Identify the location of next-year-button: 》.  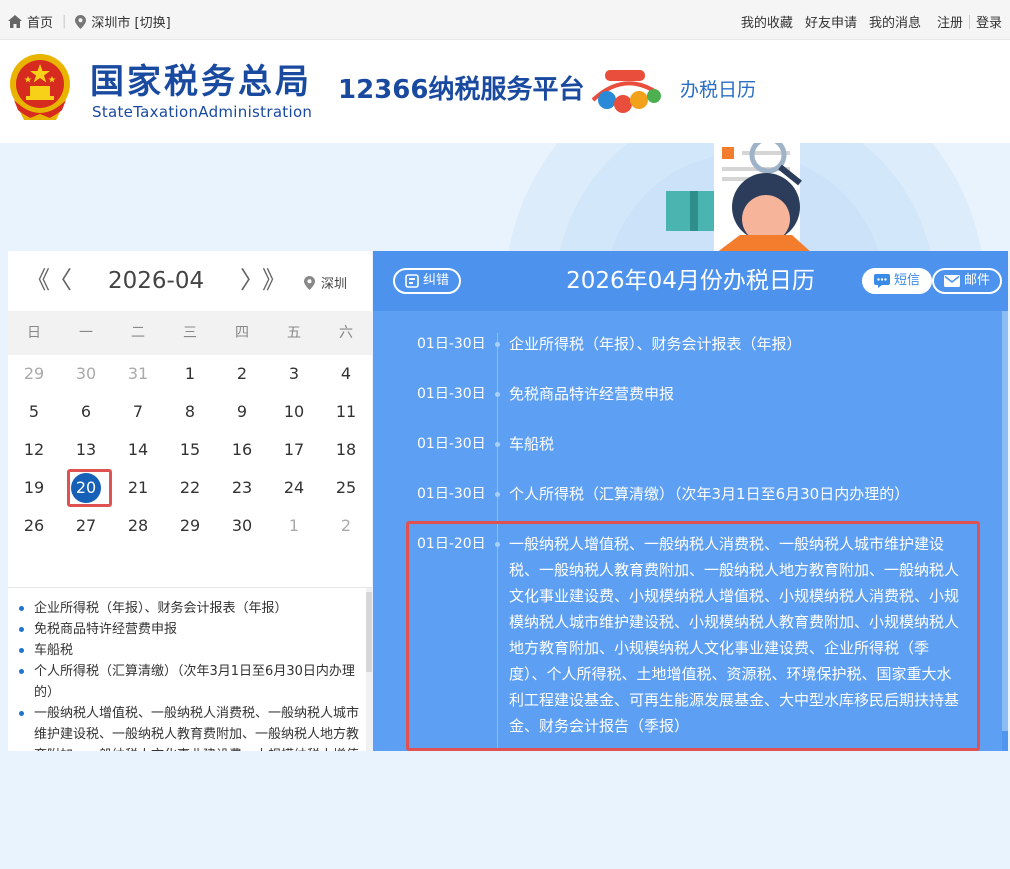
(274, 280).